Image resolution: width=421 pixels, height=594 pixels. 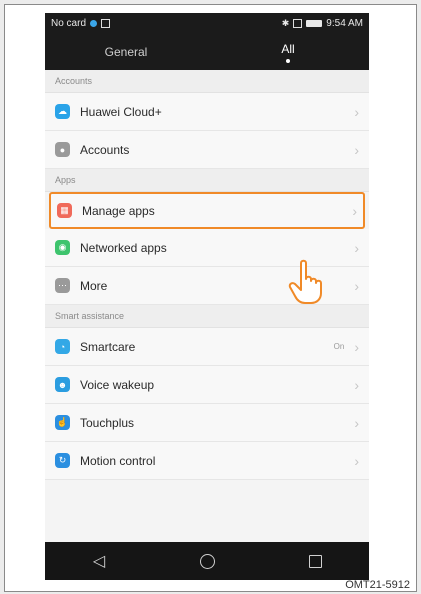 What do you see at coordinates (207, 112) in the screenshot?
I see `settings-item-huawei-cloud: ☁ Huawei Cloud+ ›` at bounding box center [207, 112].